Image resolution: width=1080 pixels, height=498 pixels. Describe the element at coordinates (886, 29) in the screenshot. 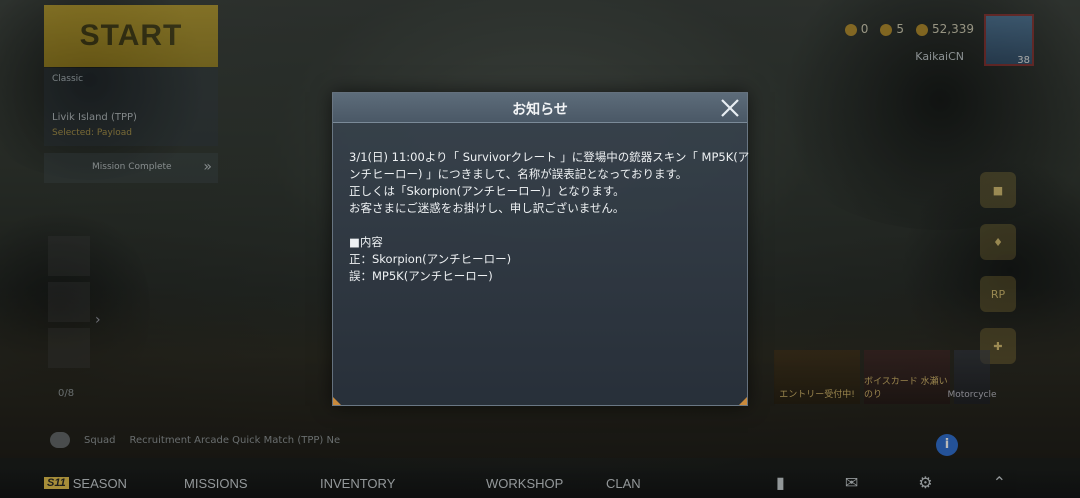

I see `uc-coin-icon` at that location.